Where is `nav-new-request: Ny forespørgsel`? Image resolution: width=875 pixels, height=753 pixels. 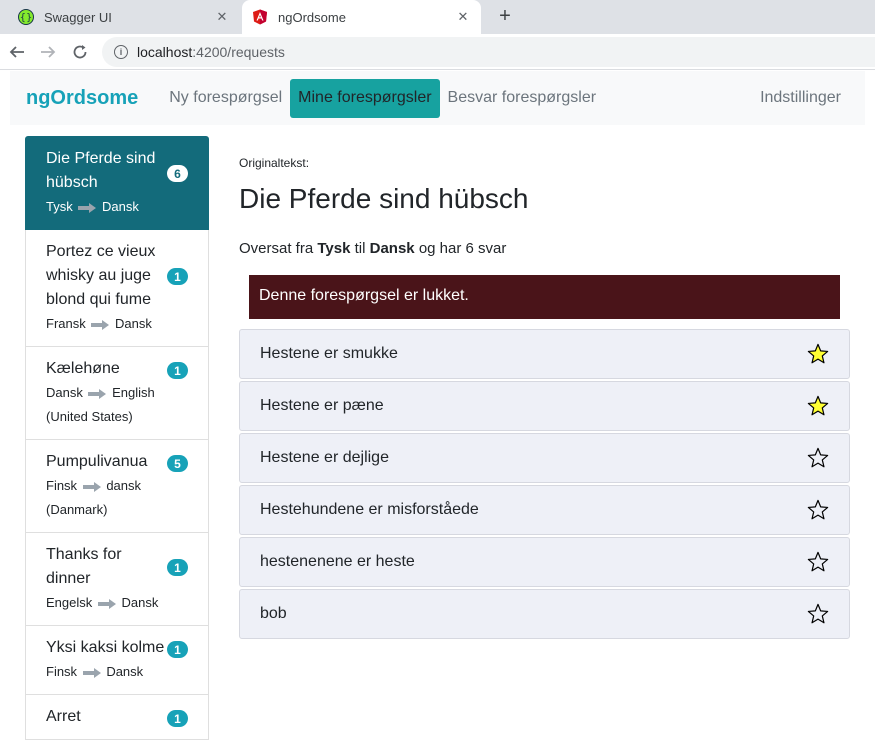
nav-new-request: Ny forespørgsel is located at coordinates (225, 98).